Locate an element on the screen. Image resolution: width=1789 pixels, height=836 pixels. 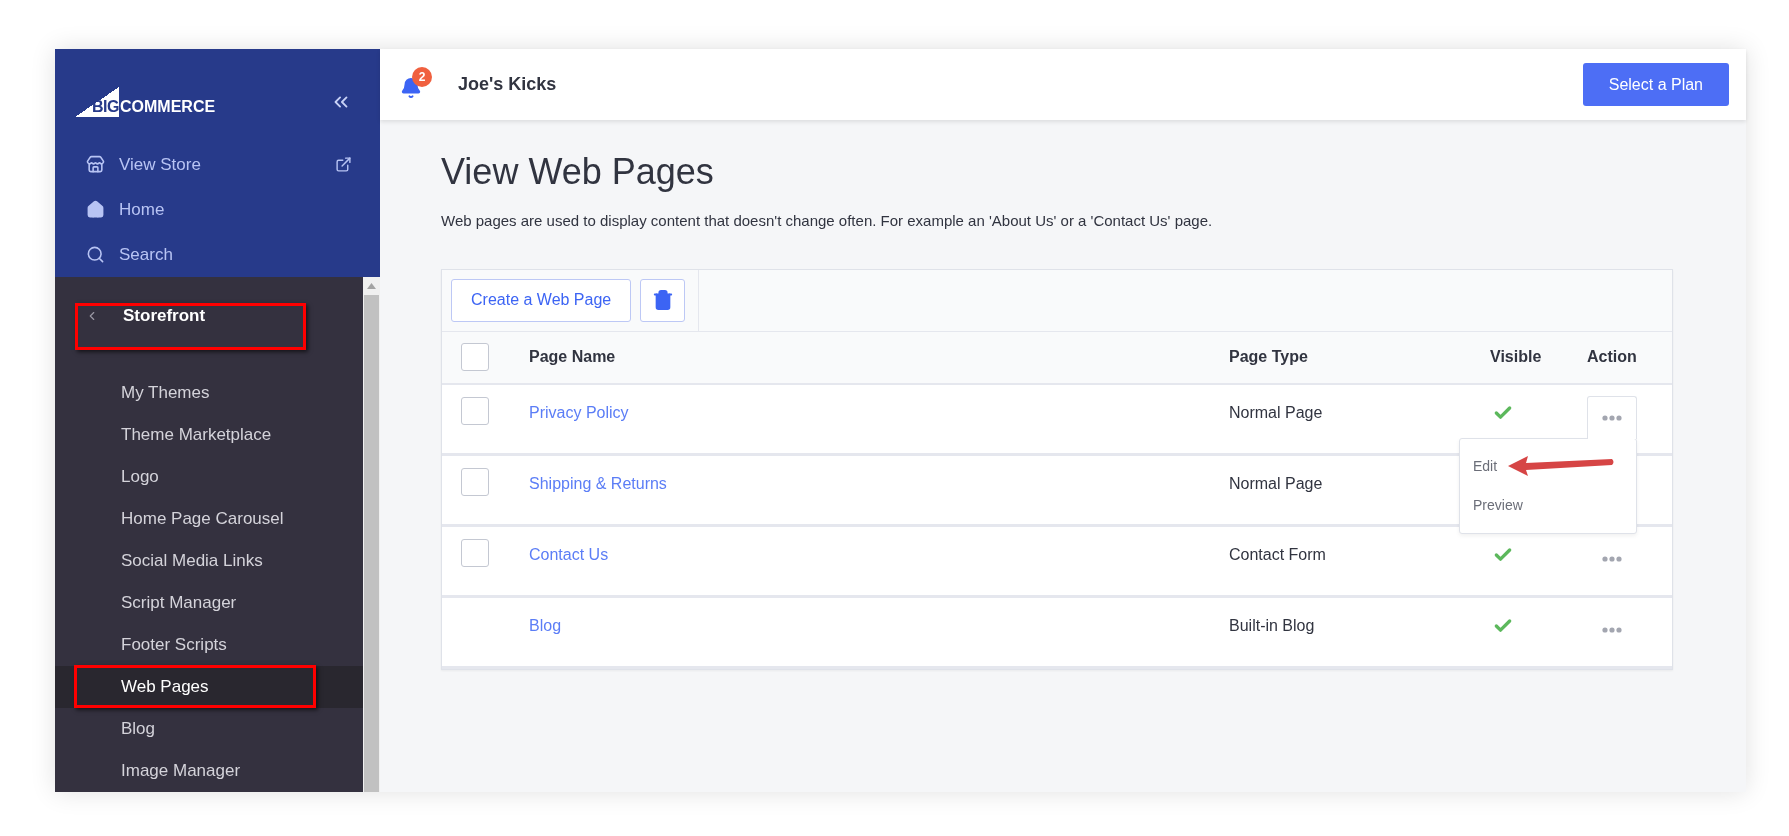
page-name-link: Blog is located at coordinates (545, 625).